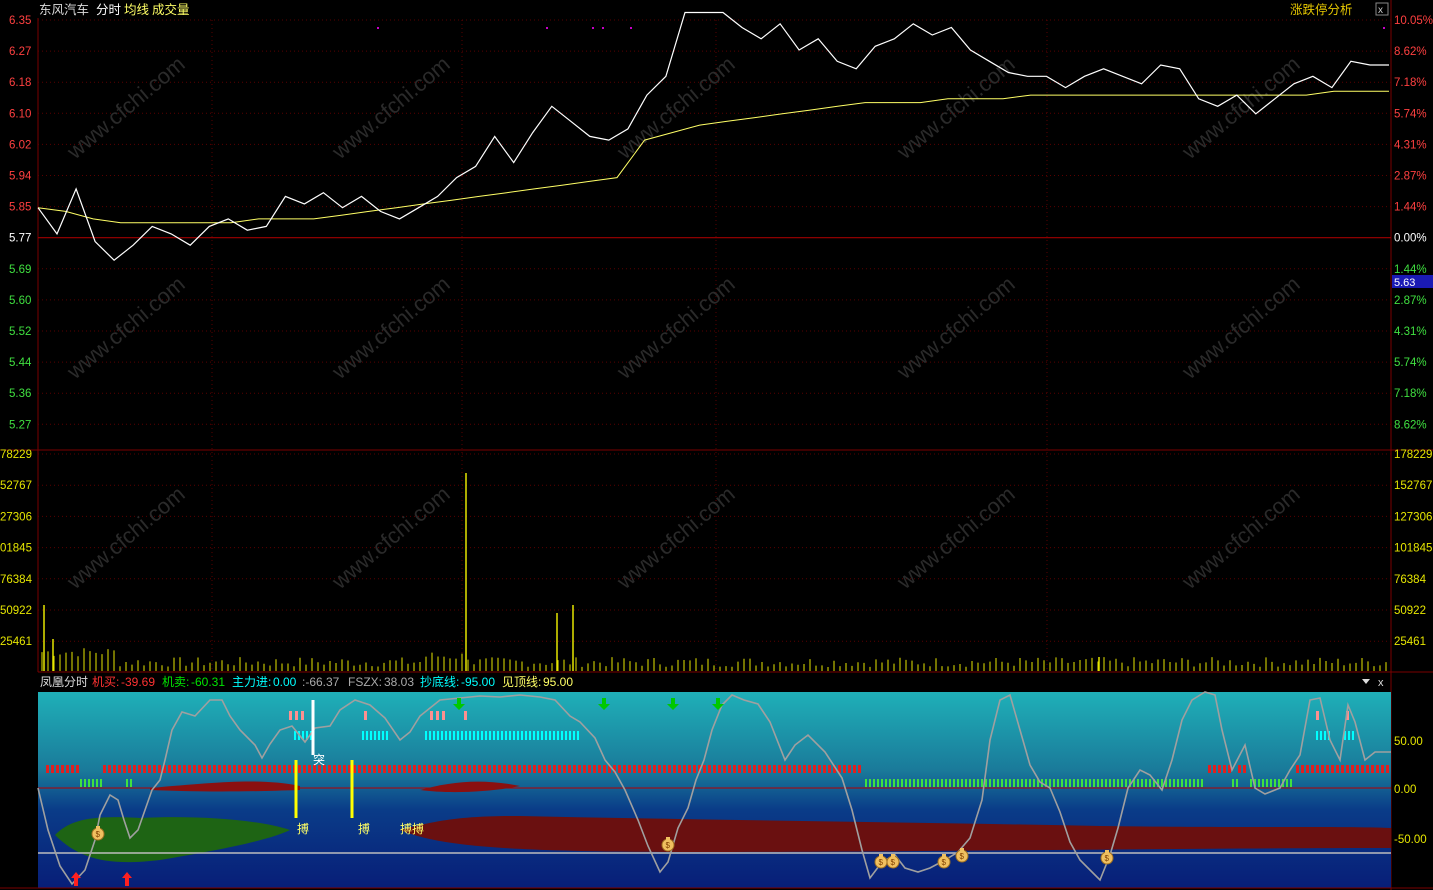  I want to click on main-in-value: 0.00, so click(285, 682).